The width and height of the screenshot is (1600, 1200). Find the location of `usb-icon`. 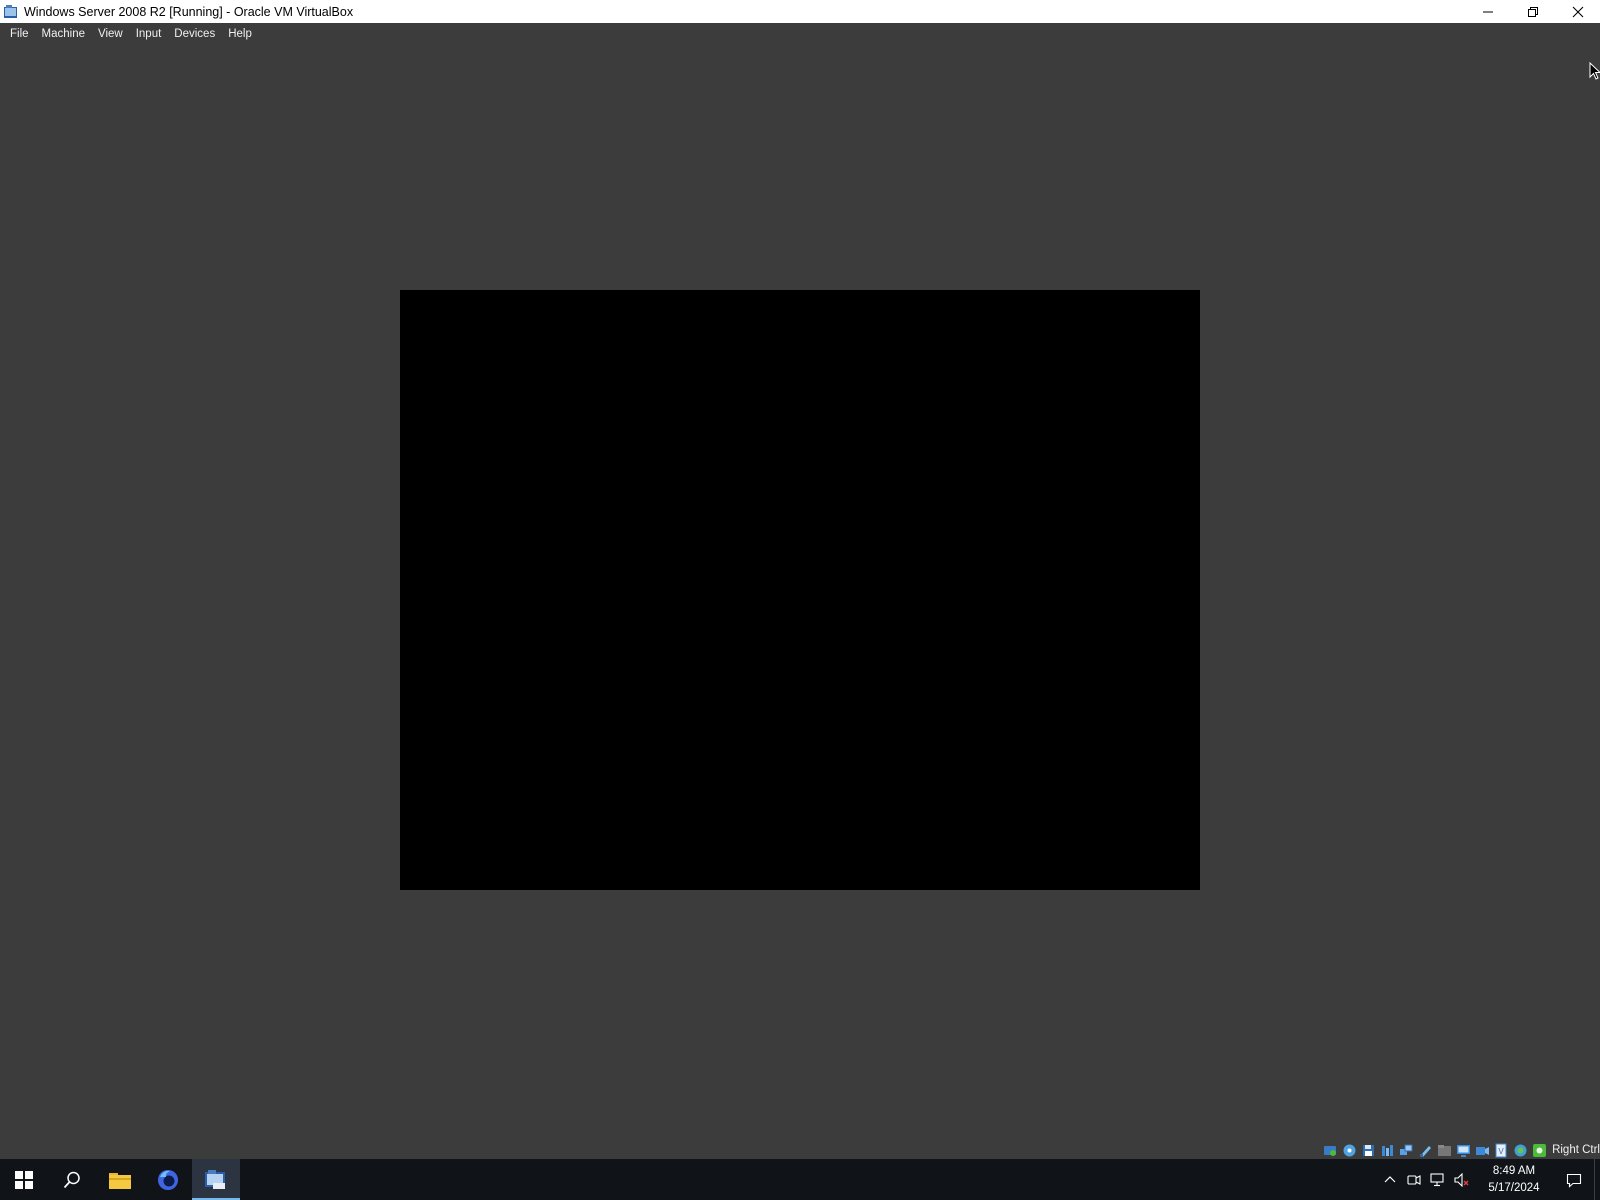

usb-icon is located at coordinates (1425, 1150).